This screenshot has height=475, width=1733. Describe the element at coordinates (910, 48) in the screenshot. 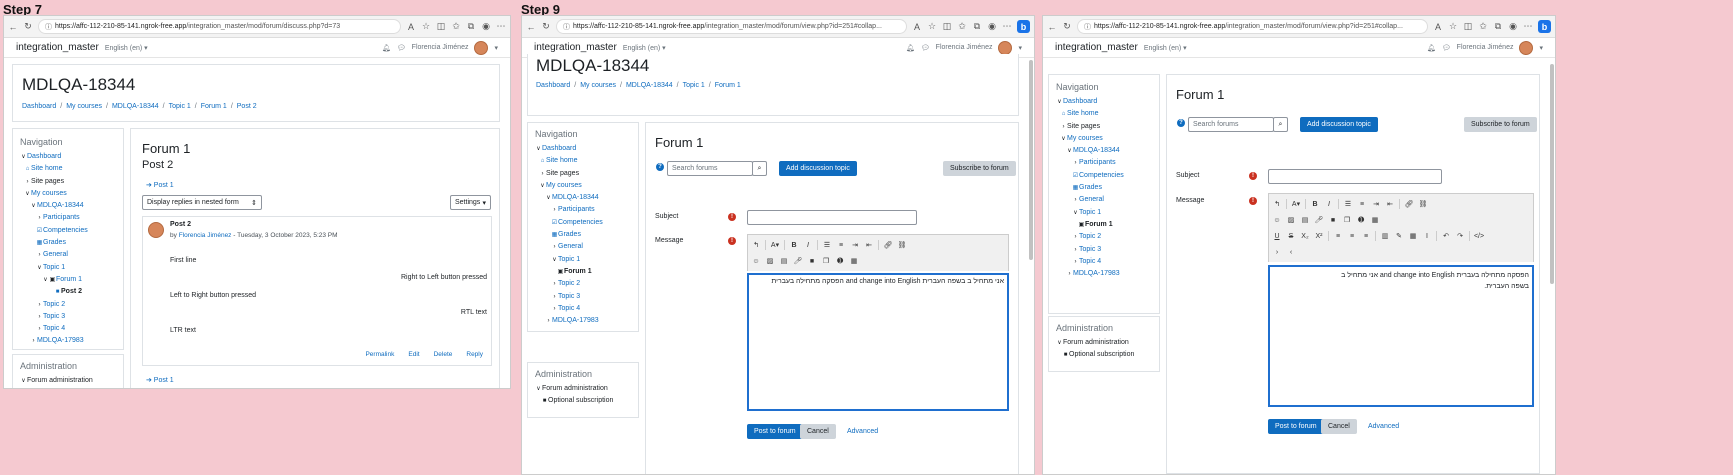

I see `bell-icon: 🔔︎` at that location.